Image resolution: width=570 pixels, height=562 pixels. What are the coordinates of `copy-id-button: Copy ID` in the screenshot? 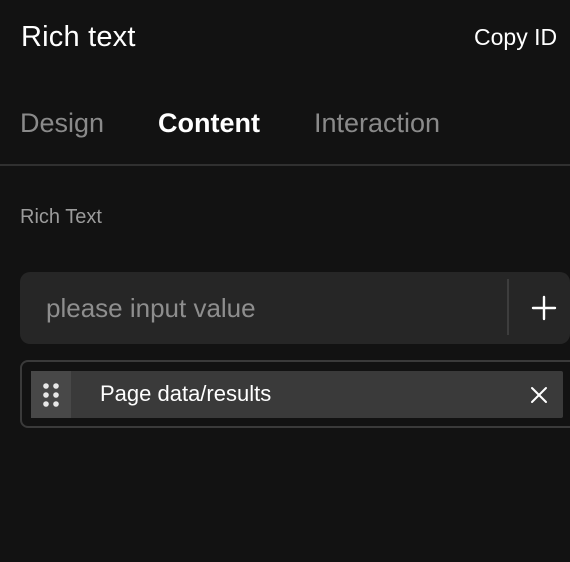 It's located at (515, 37).